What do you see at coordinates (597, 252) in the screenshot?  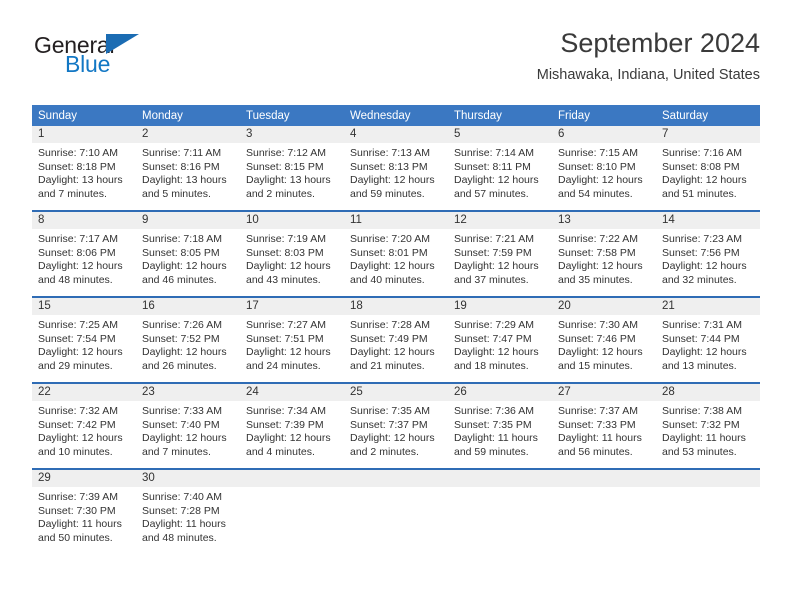 I see `sunset-text: Sunset: 7:58 PM` at bounding box center [597, 252].